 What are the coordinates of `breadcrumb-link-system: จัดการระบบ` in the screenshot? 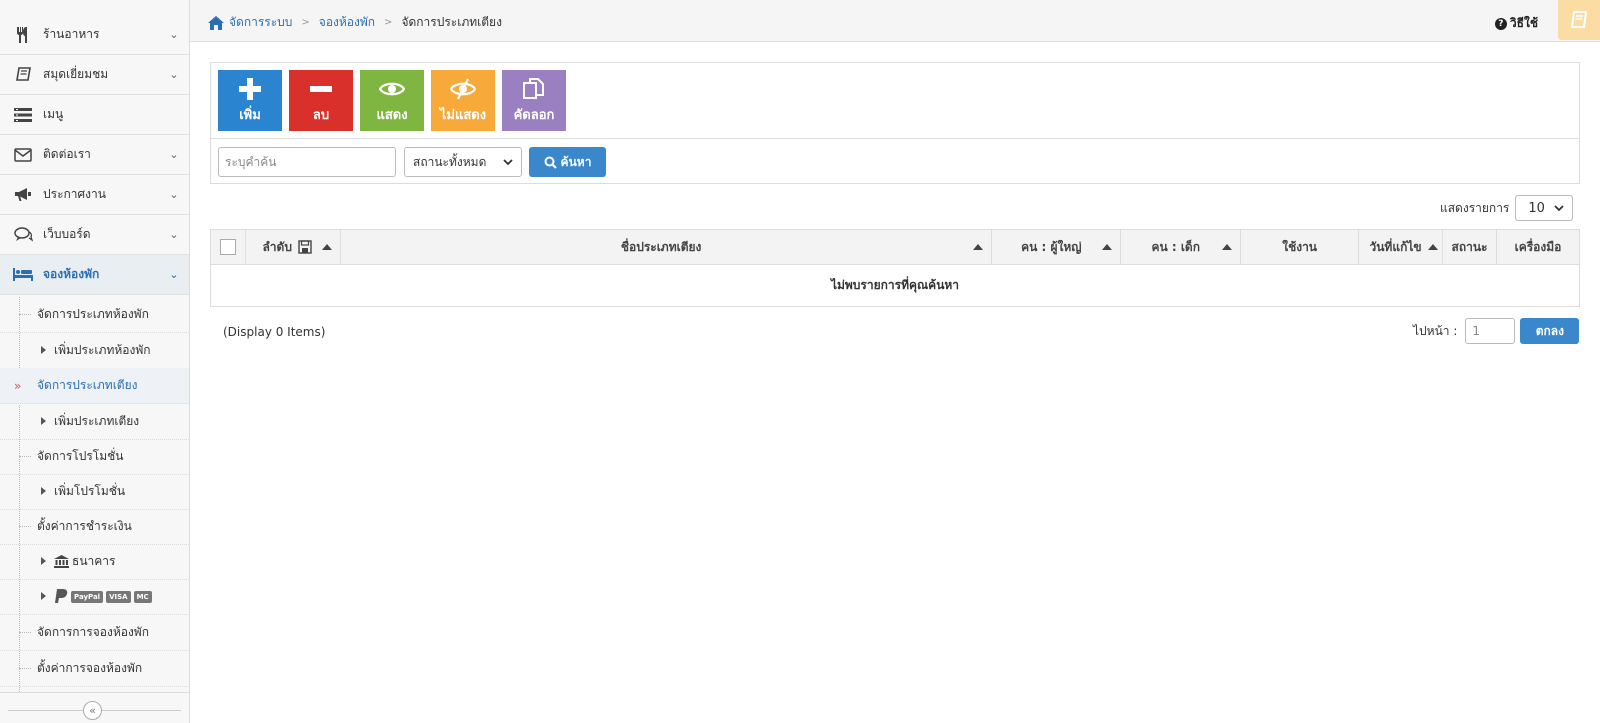 It's located at (260, 22).